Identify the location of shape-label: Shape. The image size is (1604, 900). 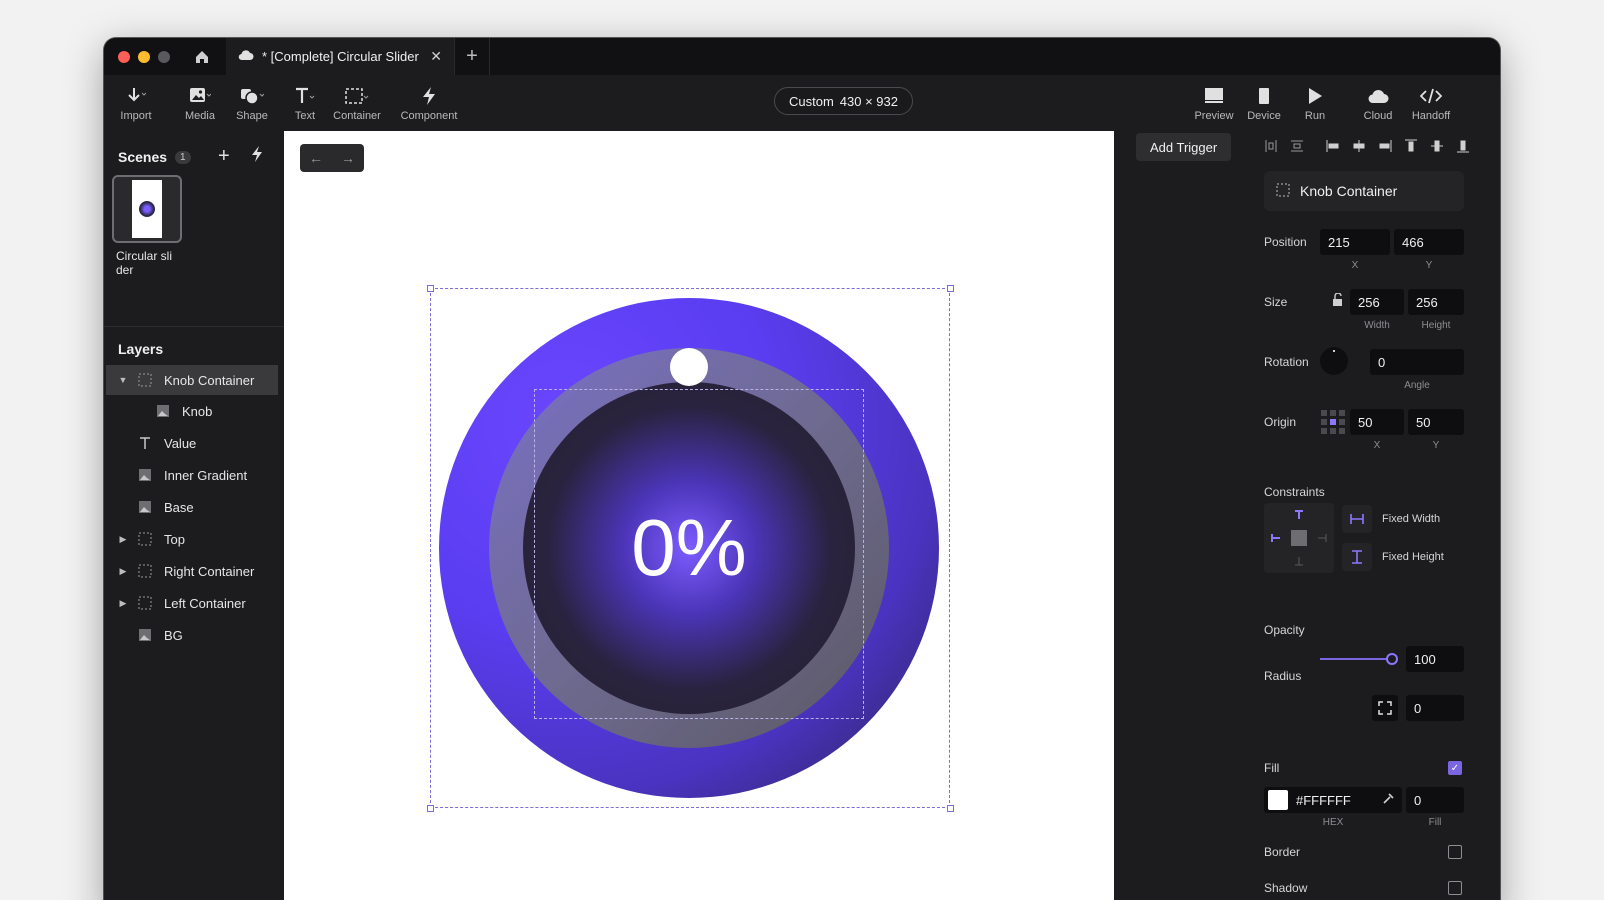
(252, 115).